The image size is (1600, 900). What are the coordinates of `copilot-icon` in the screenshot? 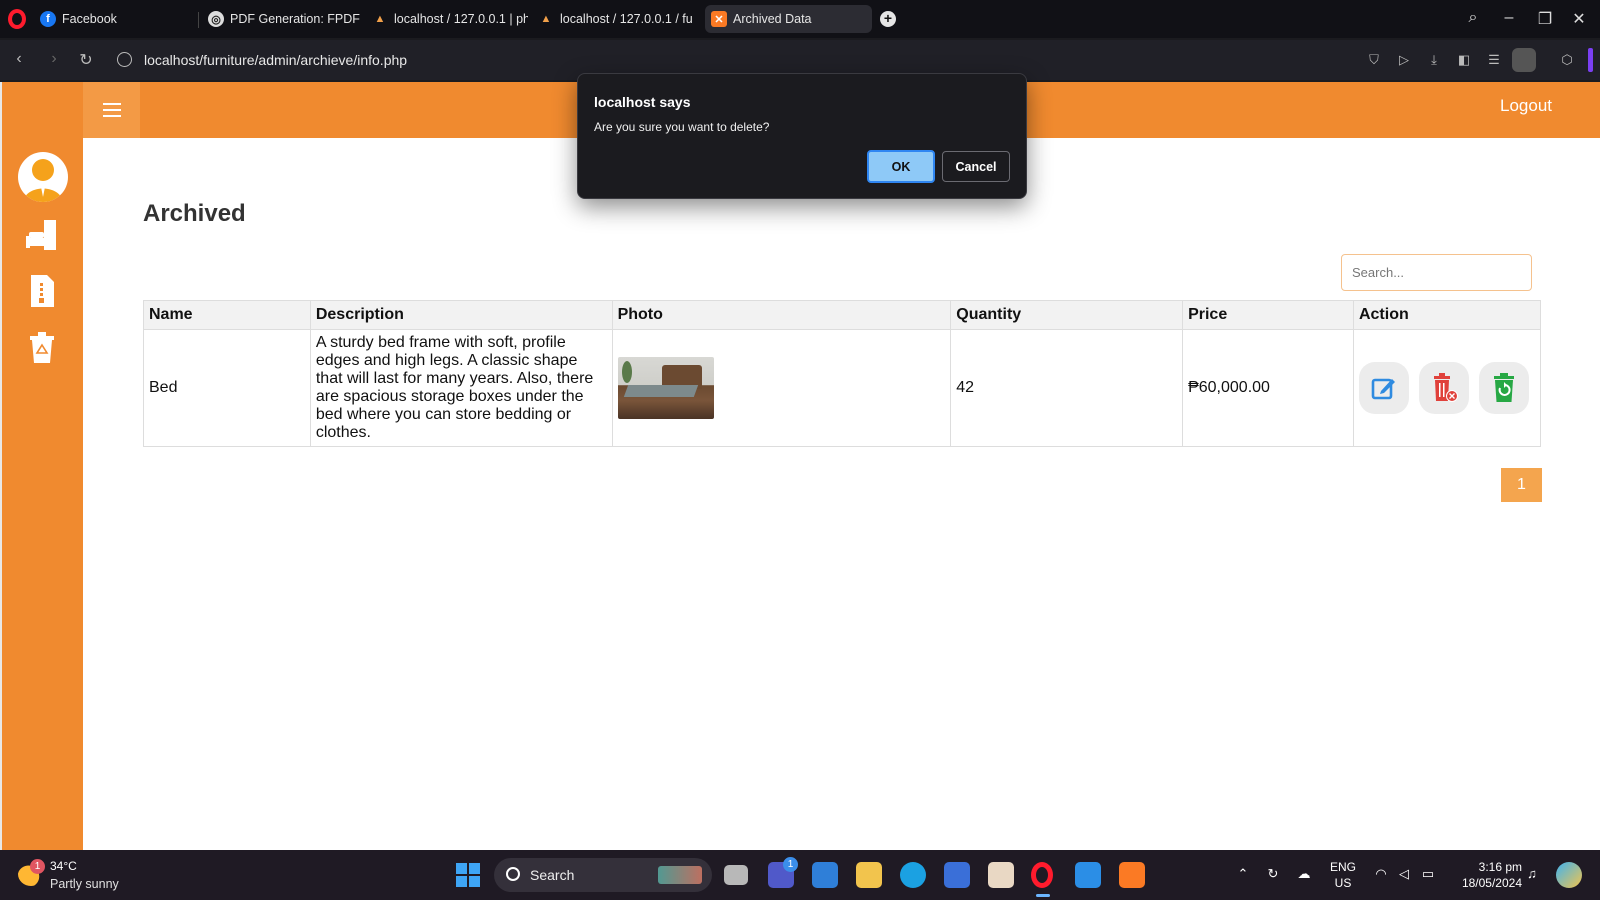 It's located at (1569, 875).